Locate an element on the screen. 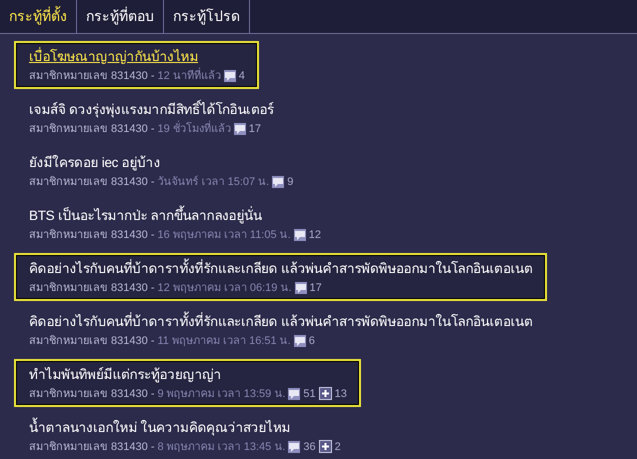 The width and height of the screenshot is (637, 459). post-time: 12 นาทีที่แล้ว is located at coordinates (189, 76).